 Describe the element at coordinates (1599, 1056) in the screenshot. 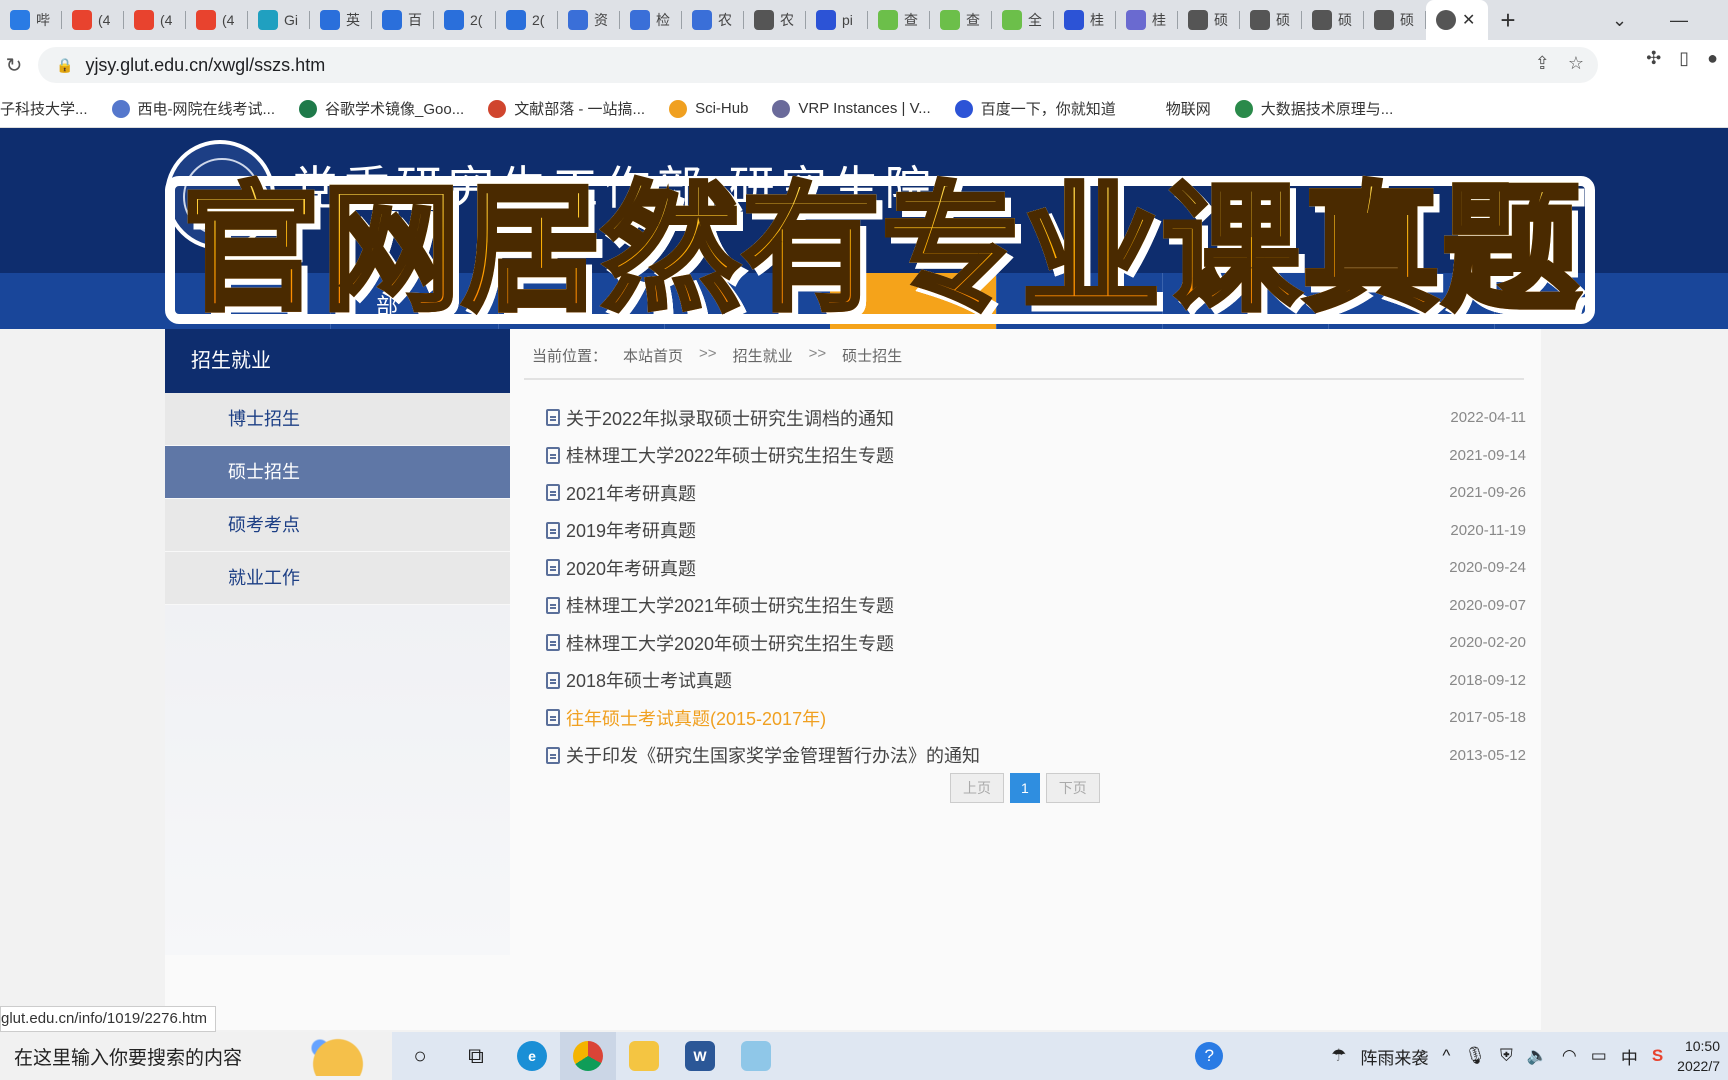

I see `battery-icon: ▭` at that location.